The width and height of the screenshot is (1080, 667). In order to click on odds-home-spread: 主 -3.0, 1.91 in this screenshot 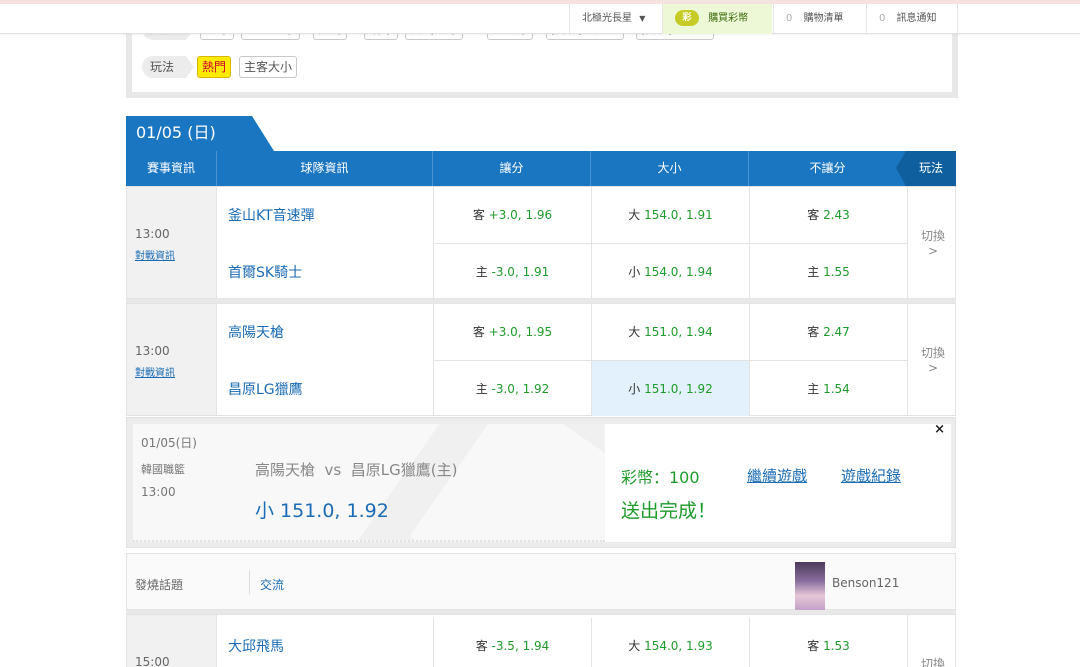, I will do `click(512, 271)`.